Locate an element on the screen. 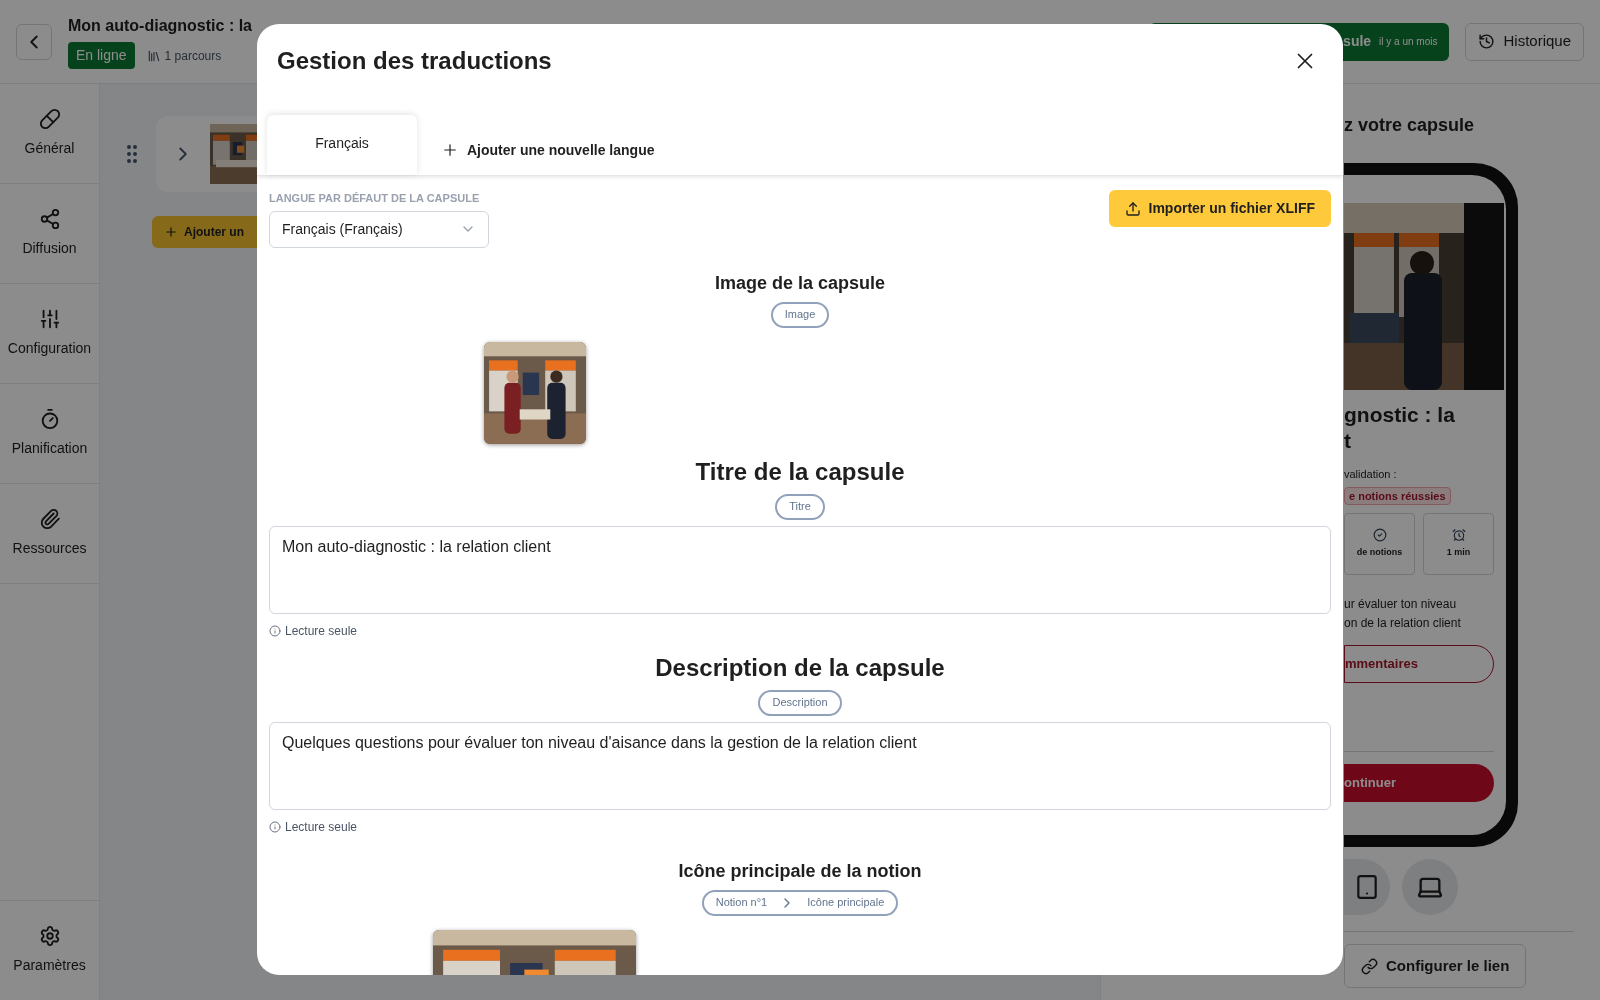 The width and height of the screenshot is (1600, 1000). import-xliff-button: Importer un fichier XLIFF is located at coordinates (1219, 208).